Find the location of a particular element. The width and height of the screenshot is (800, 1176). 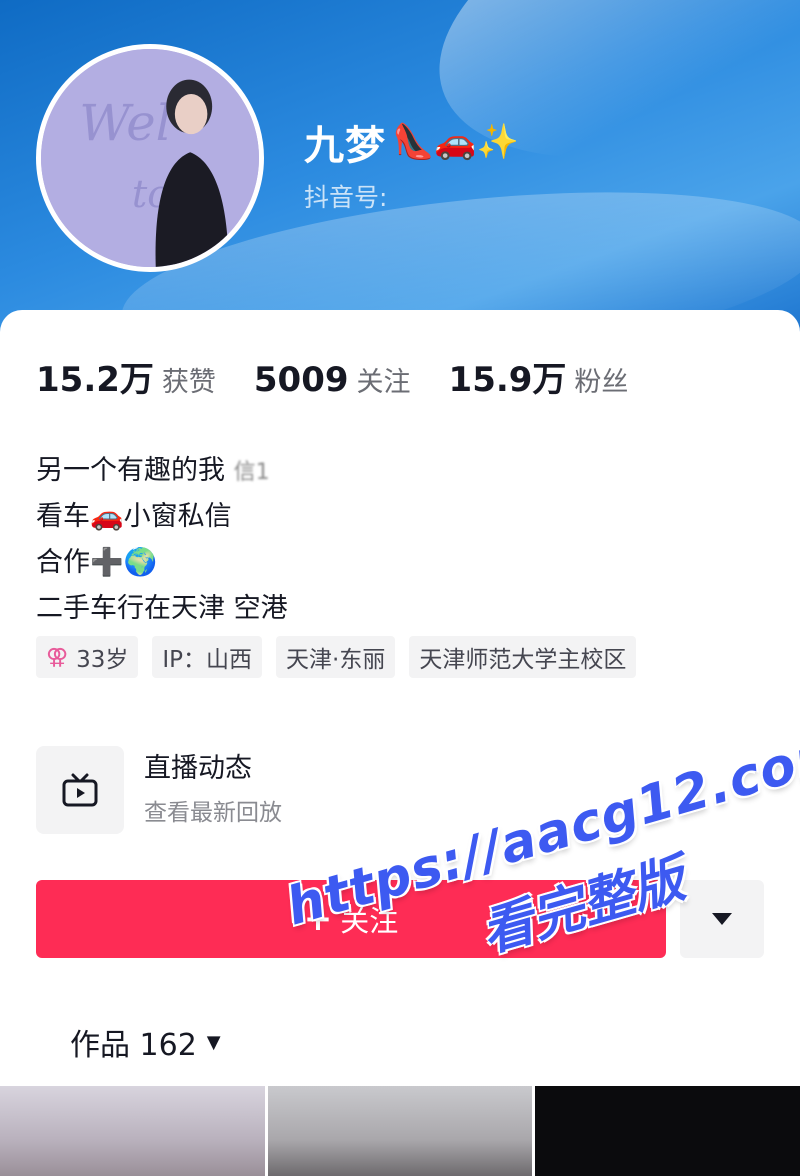

svg-text: Wel is located at coordinates (125, 123).